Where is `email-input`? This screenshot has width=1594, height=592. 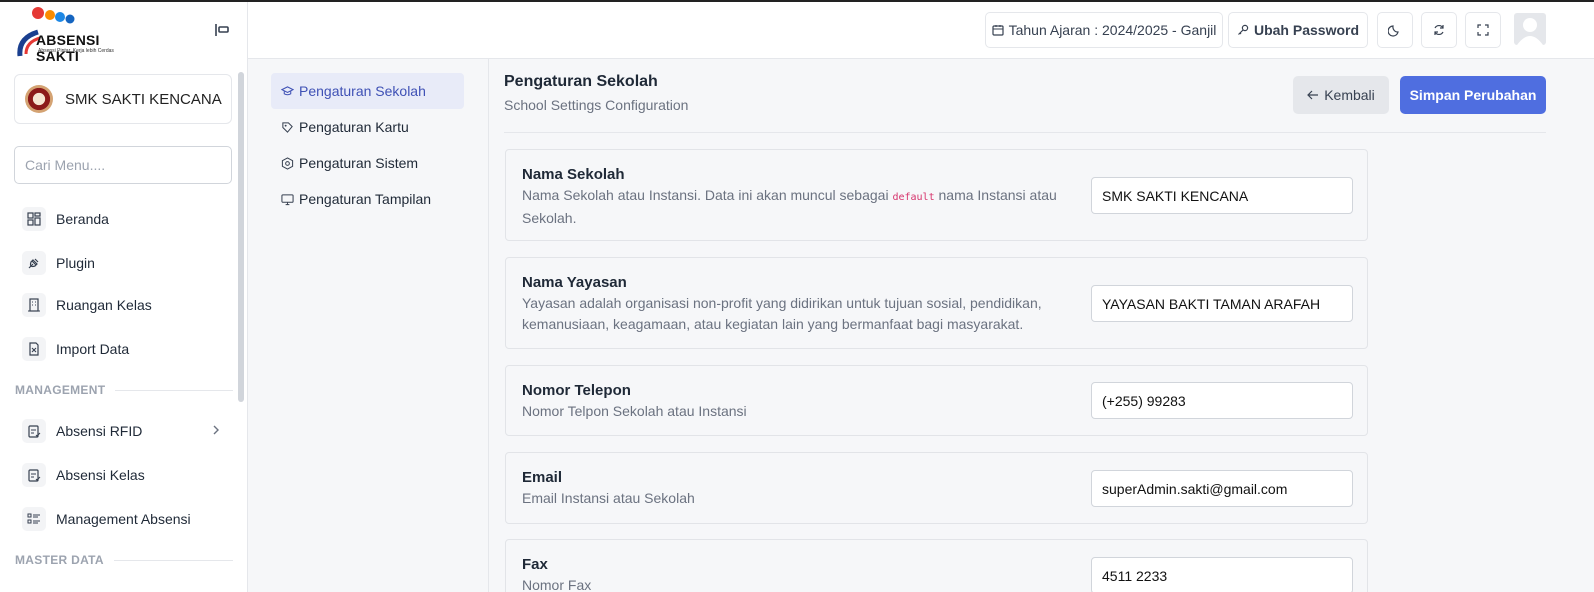 email-input is located at coordinates (1222, 488).